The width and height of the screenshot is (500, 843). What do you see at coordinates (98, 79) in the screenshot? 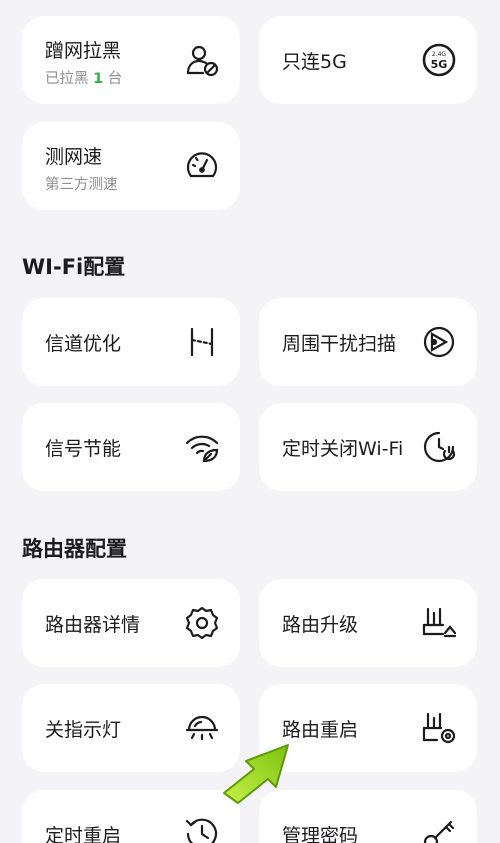
I see `blacklist-count: 1` at bounding box center [98, 79].